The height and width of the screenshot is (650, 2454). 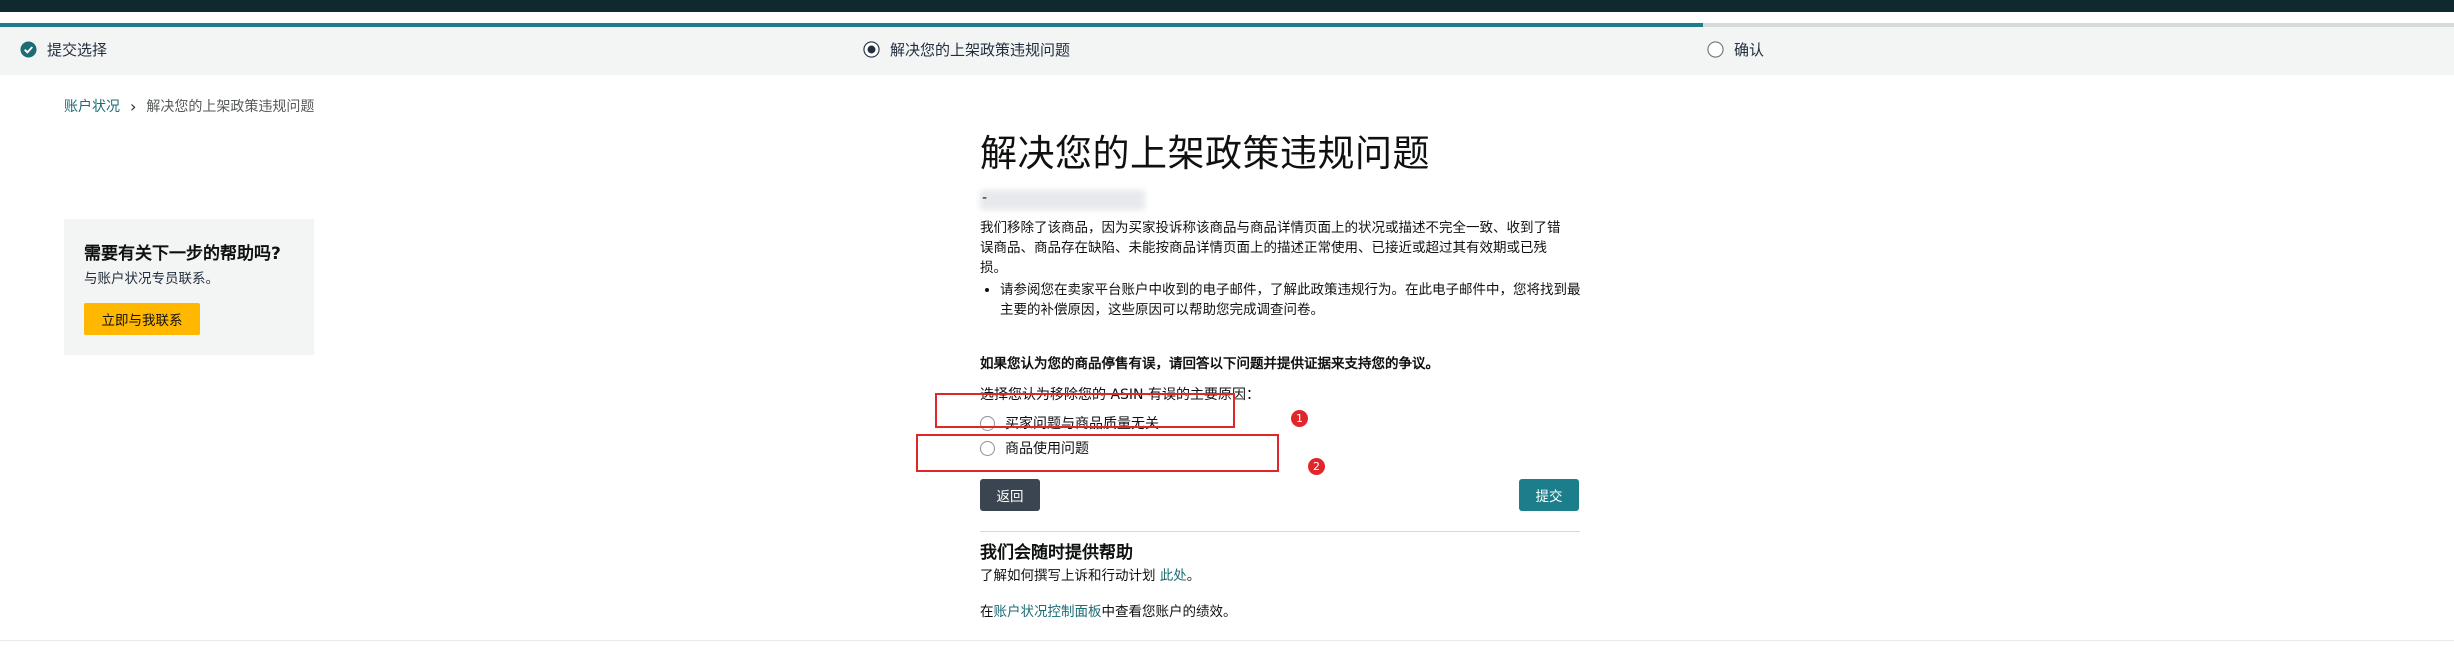 I want to click on step-submit-selection: 提交选择, so click(x=63, y=49).